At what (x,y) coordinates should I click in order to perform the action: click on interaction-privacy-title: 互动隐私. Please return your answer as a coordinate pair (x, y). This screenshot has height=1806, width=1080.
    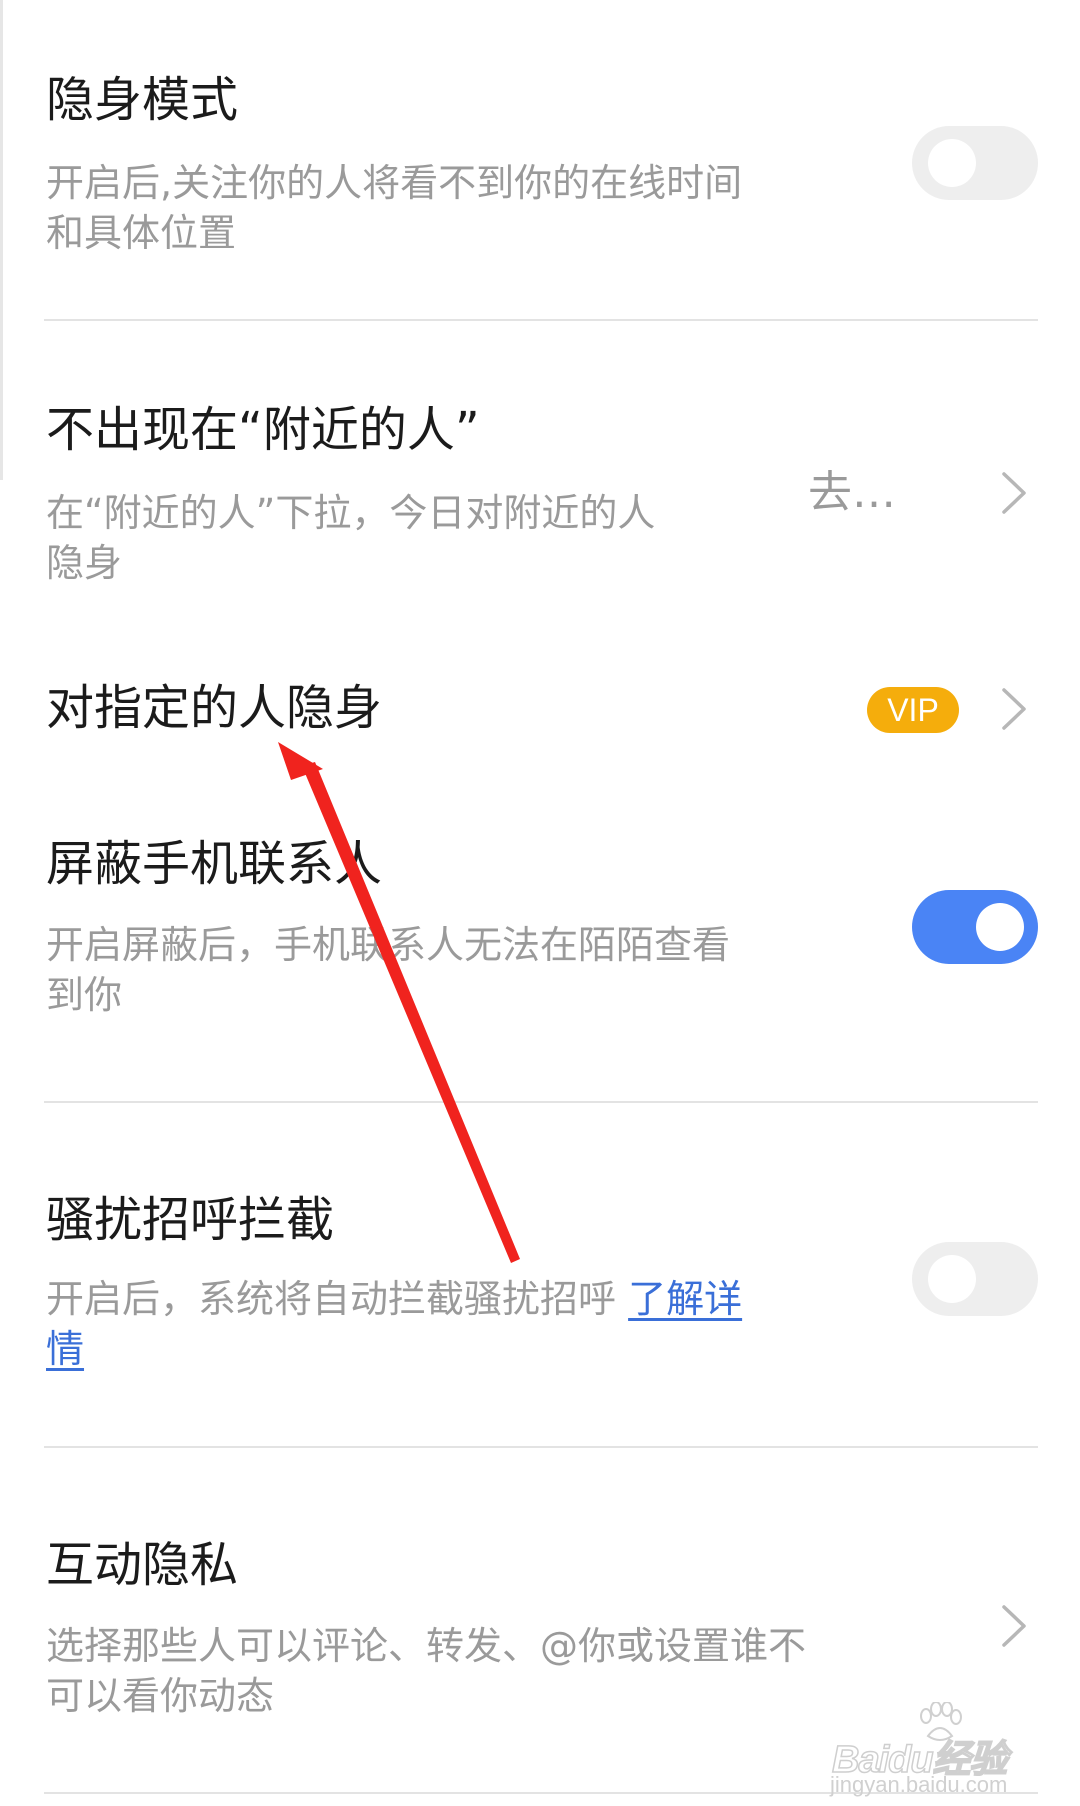
    Looking at the image, I should click on (142, 1565).